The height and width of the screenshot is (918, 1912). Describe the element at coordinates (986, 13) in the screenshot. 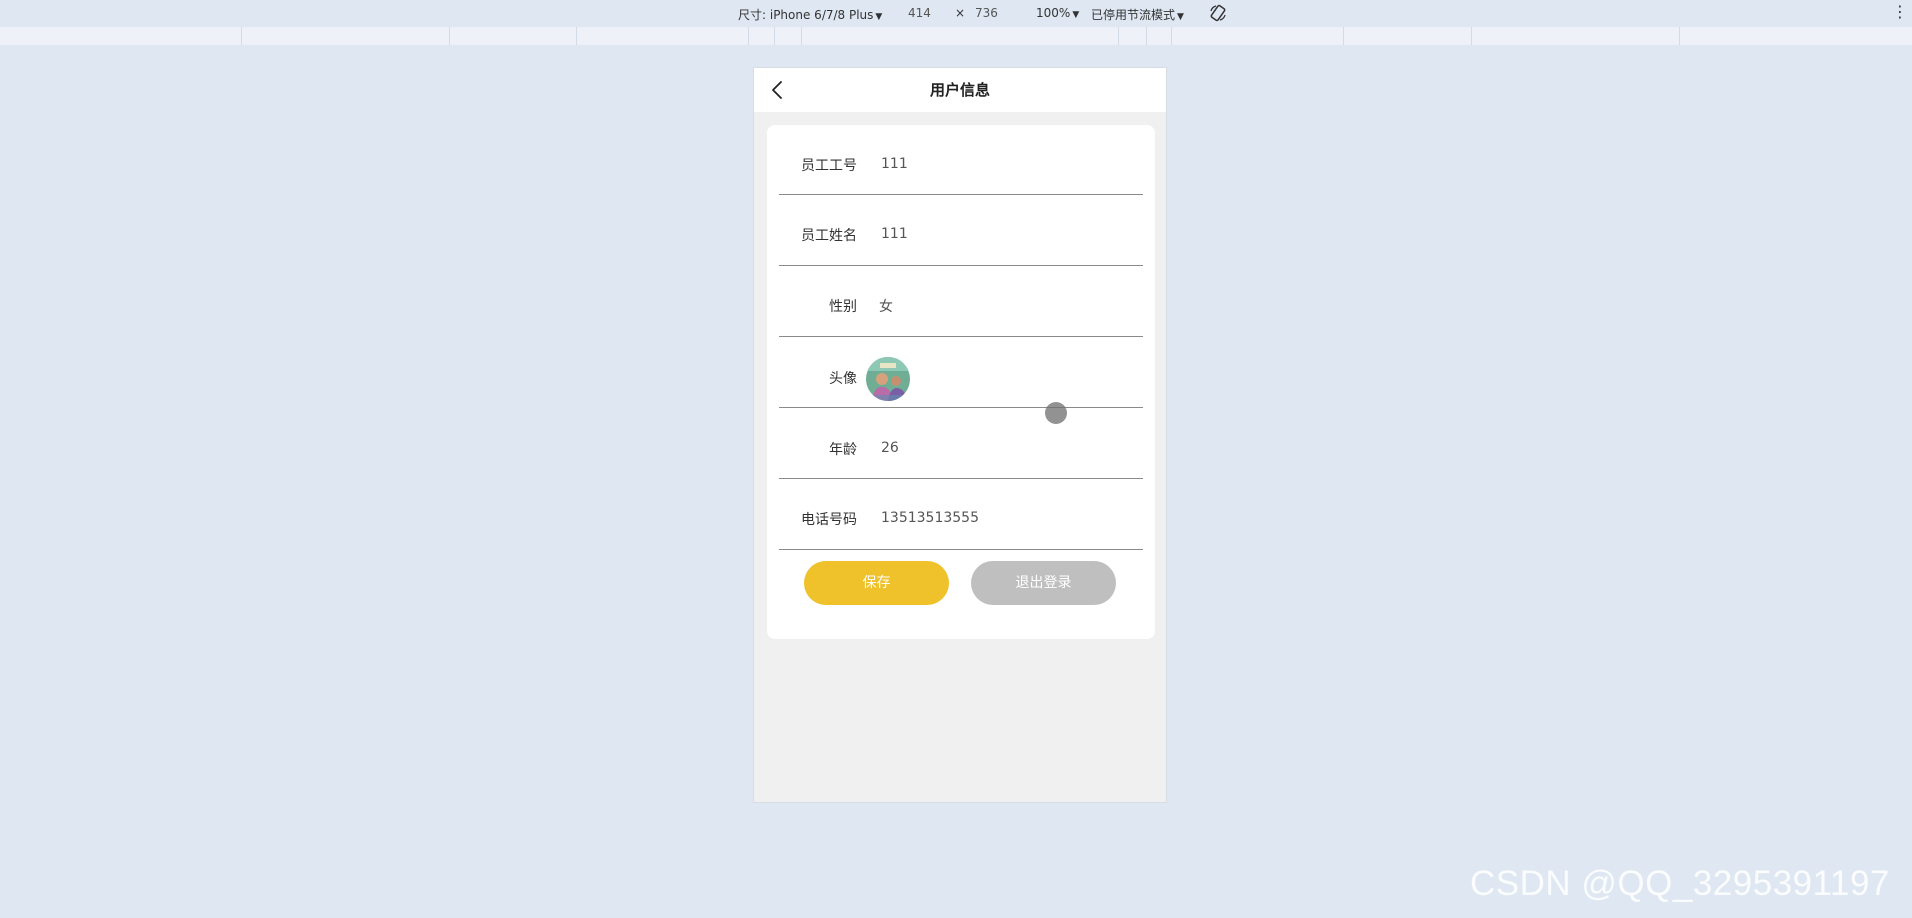

I see `height-input: 736` at that location.